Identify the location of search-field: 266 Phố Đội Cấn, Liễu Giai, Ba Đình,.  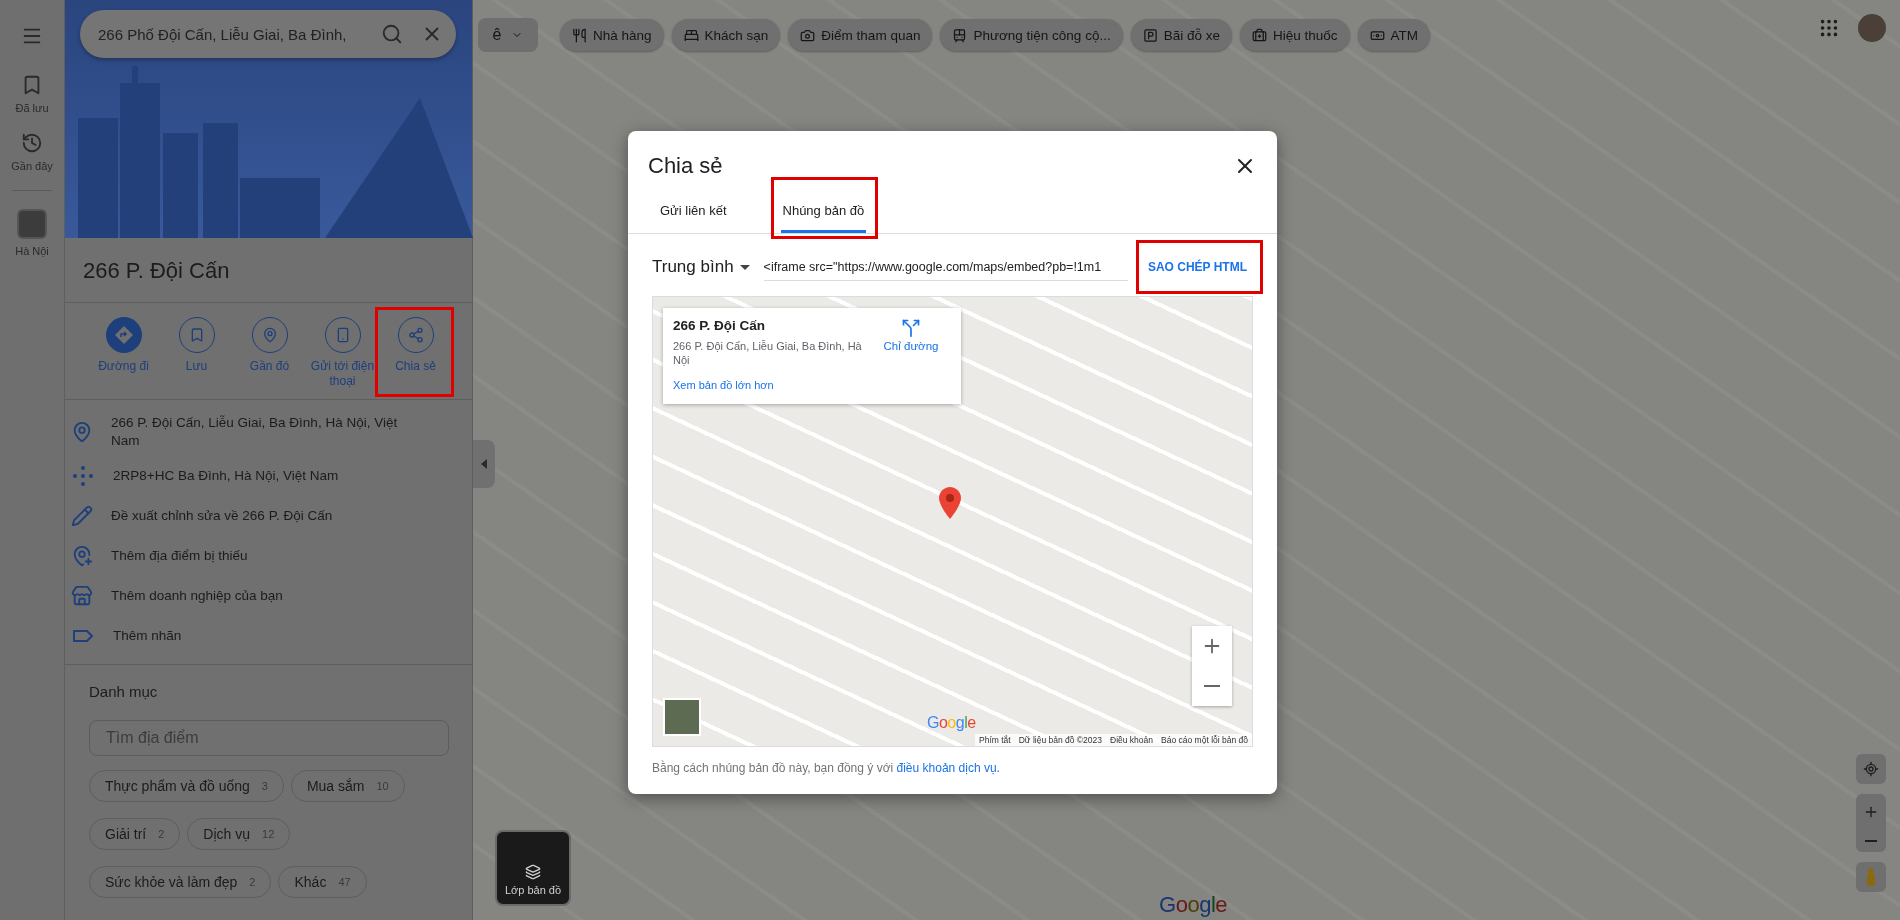
(235, 34).